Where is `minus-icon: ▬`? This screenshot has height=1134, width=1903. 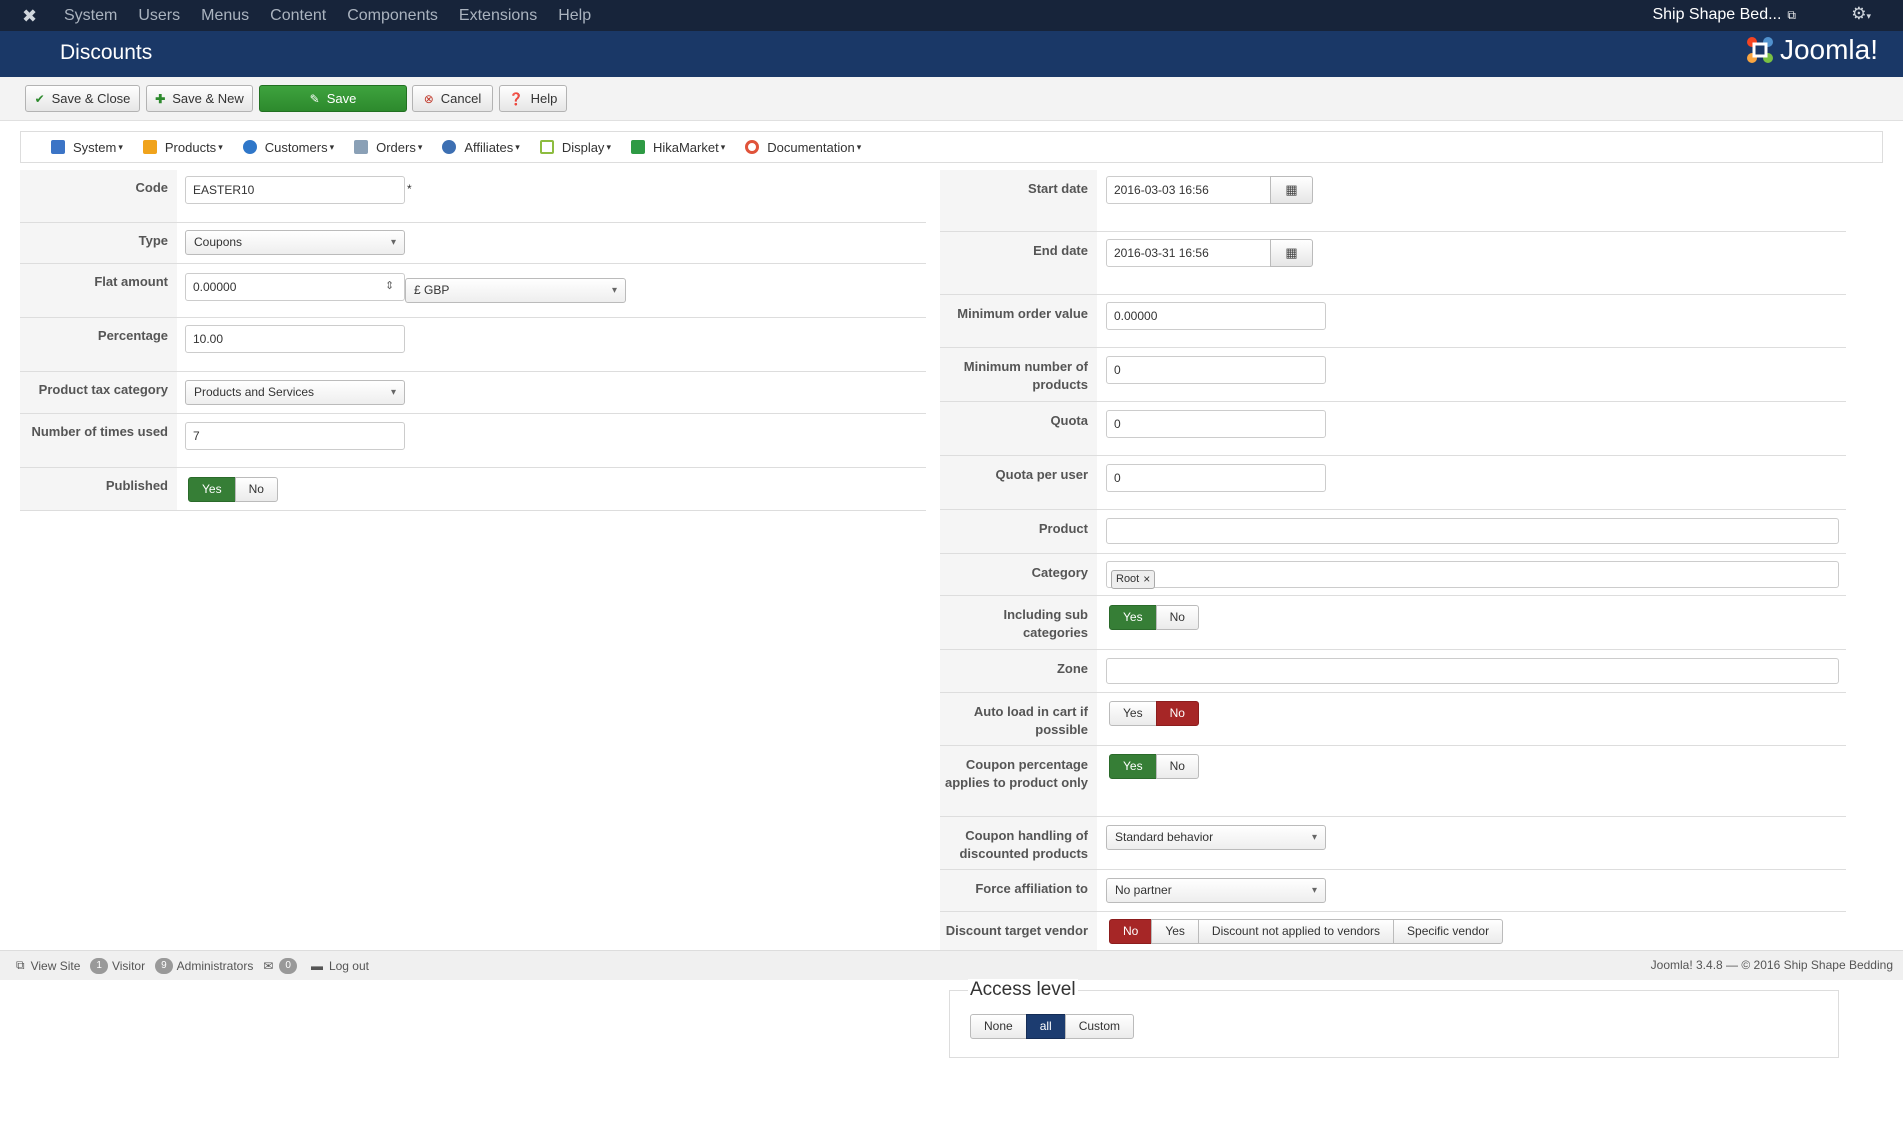 minus-icon: ▬ is located at coordinates (316, 965).